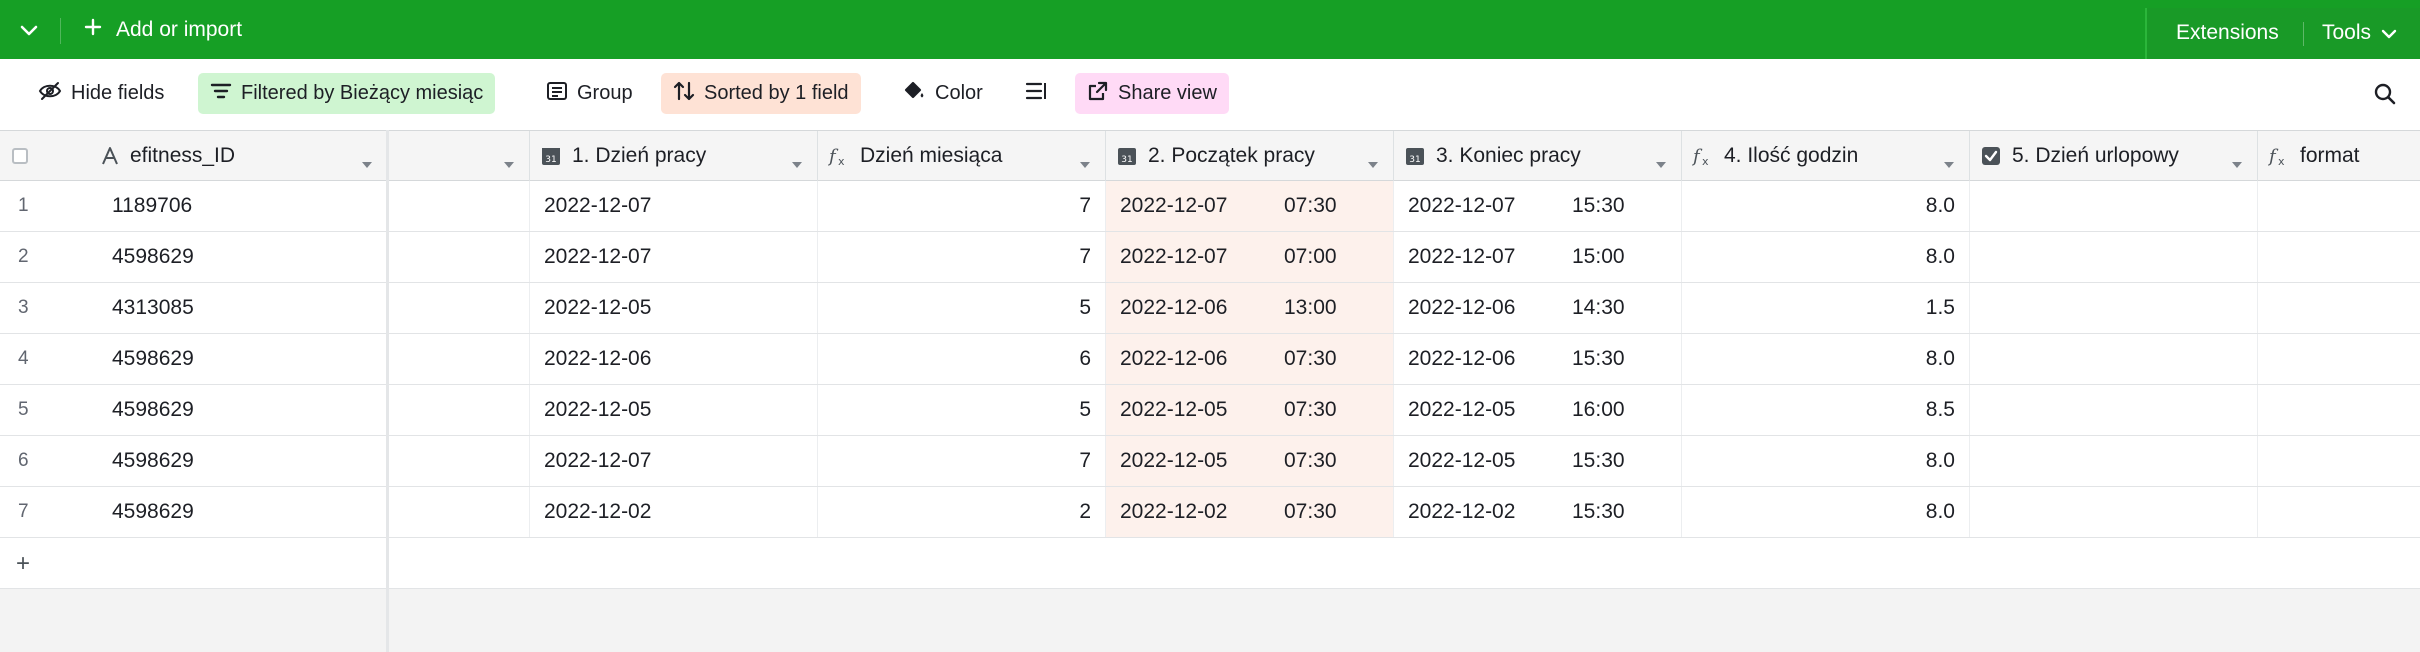  Describe the element at coordinates (1538, 156) in the screenshot. I see `column-header-koniec-pracy: 31 3. Koniec pracy` at that location.